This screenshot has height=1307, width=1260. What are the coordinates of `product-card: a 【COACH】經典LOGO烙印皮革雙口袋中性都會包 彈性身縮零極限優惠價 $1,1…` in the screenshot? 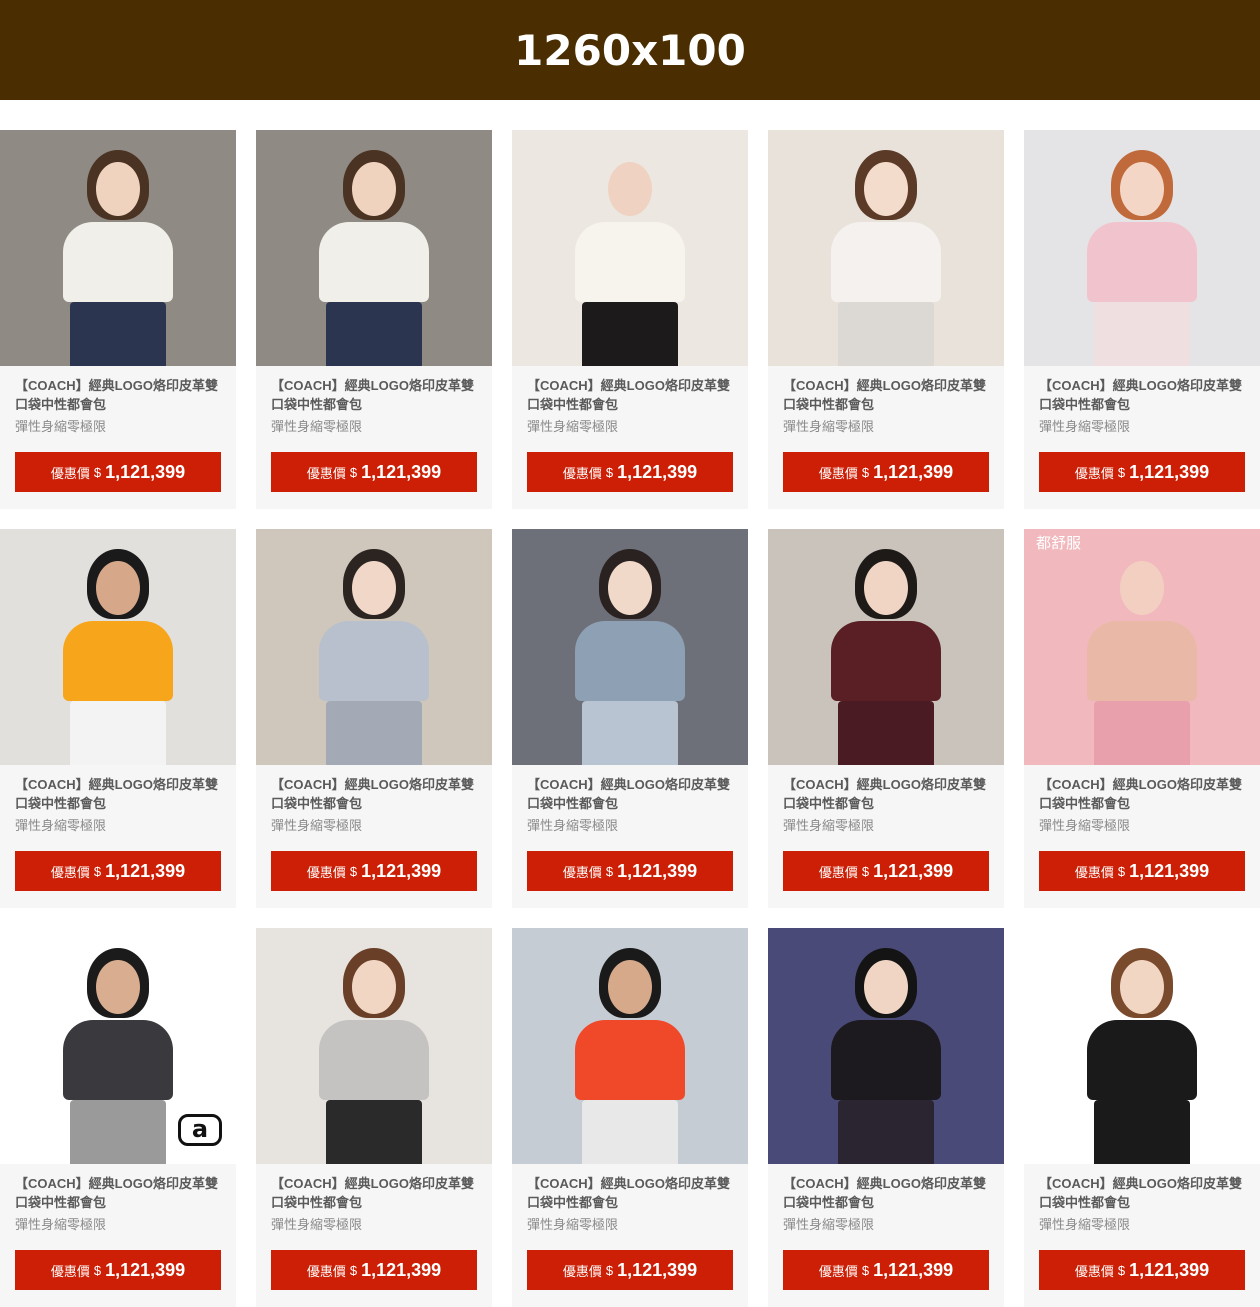 It's located at (118, 1117).